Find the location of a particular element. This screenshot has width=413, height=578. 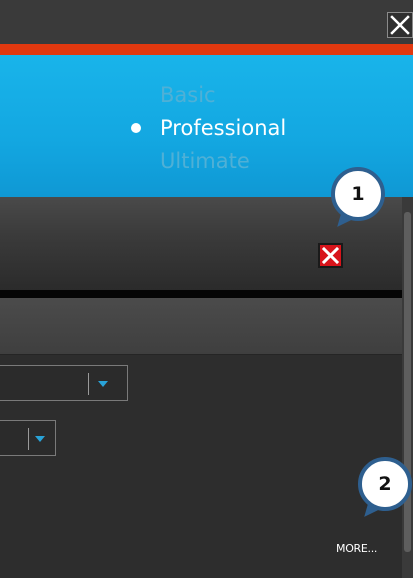

separator is located at coordinates (206, 294).